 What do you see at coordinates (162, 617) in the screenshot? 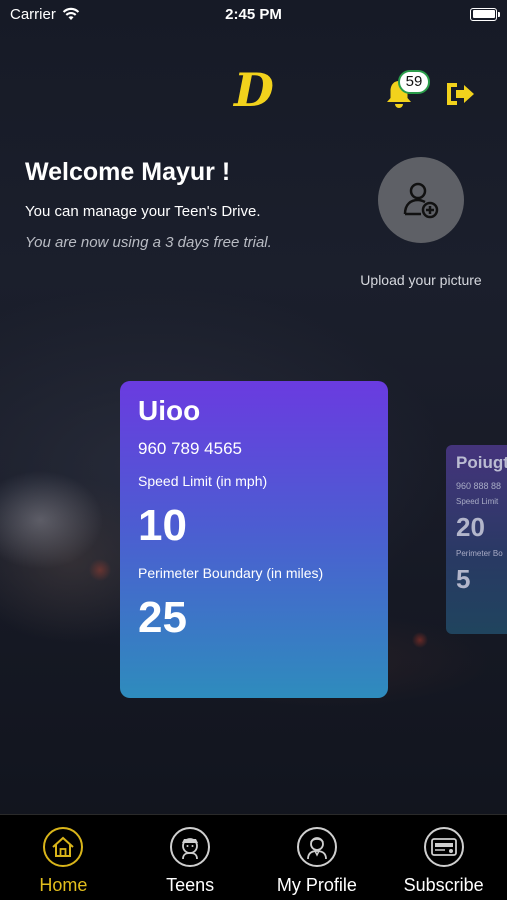
I see `perimeter-value: 25` at bounding box center [162, 617].